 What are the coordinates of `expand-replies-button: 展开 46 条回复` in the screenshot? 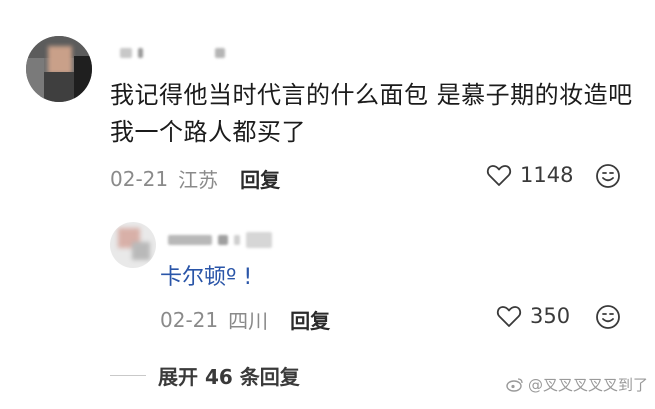 It's located at (205, 375).